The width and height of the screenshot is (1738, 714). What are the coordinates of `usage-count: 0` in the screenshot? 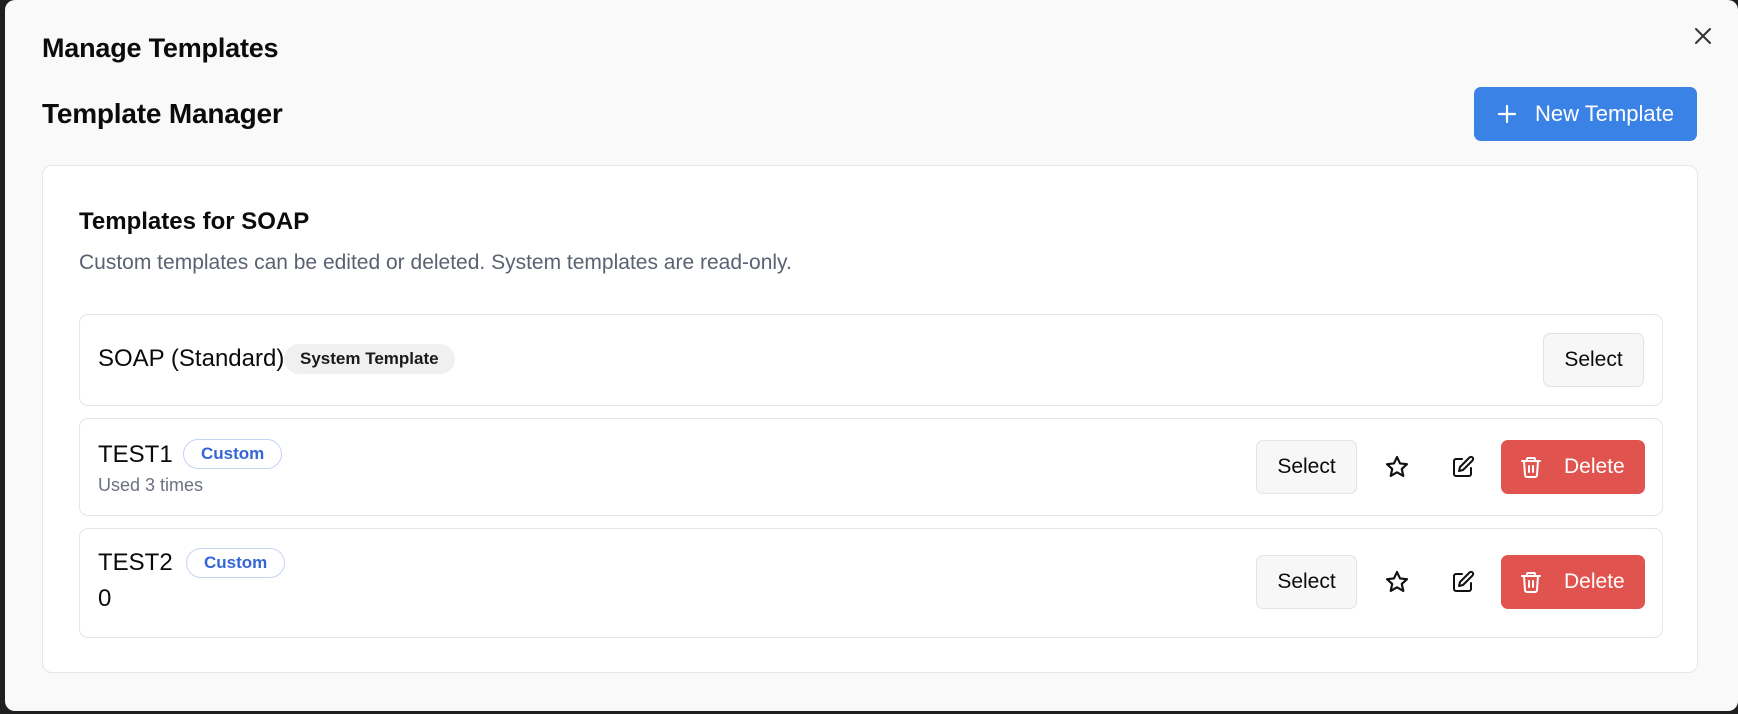 It's located at (105, 598).